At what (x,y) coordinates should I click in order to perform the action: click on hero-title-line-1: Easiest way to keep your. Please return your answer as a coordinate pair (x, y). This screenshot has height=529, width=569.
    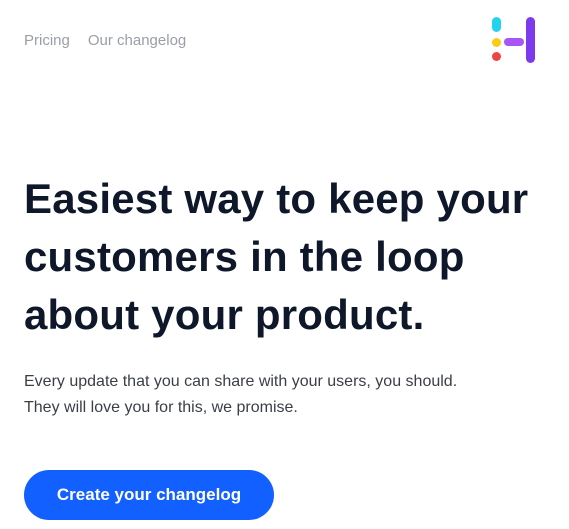
    Looking at the image, I should click on (276, 198).